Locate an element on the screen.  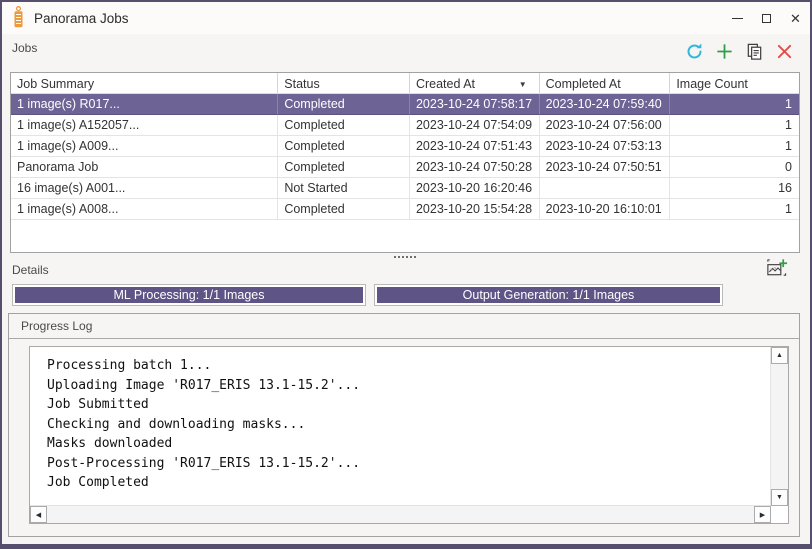
progress-log-header: Progress Log is located at coordinates (404, 326).